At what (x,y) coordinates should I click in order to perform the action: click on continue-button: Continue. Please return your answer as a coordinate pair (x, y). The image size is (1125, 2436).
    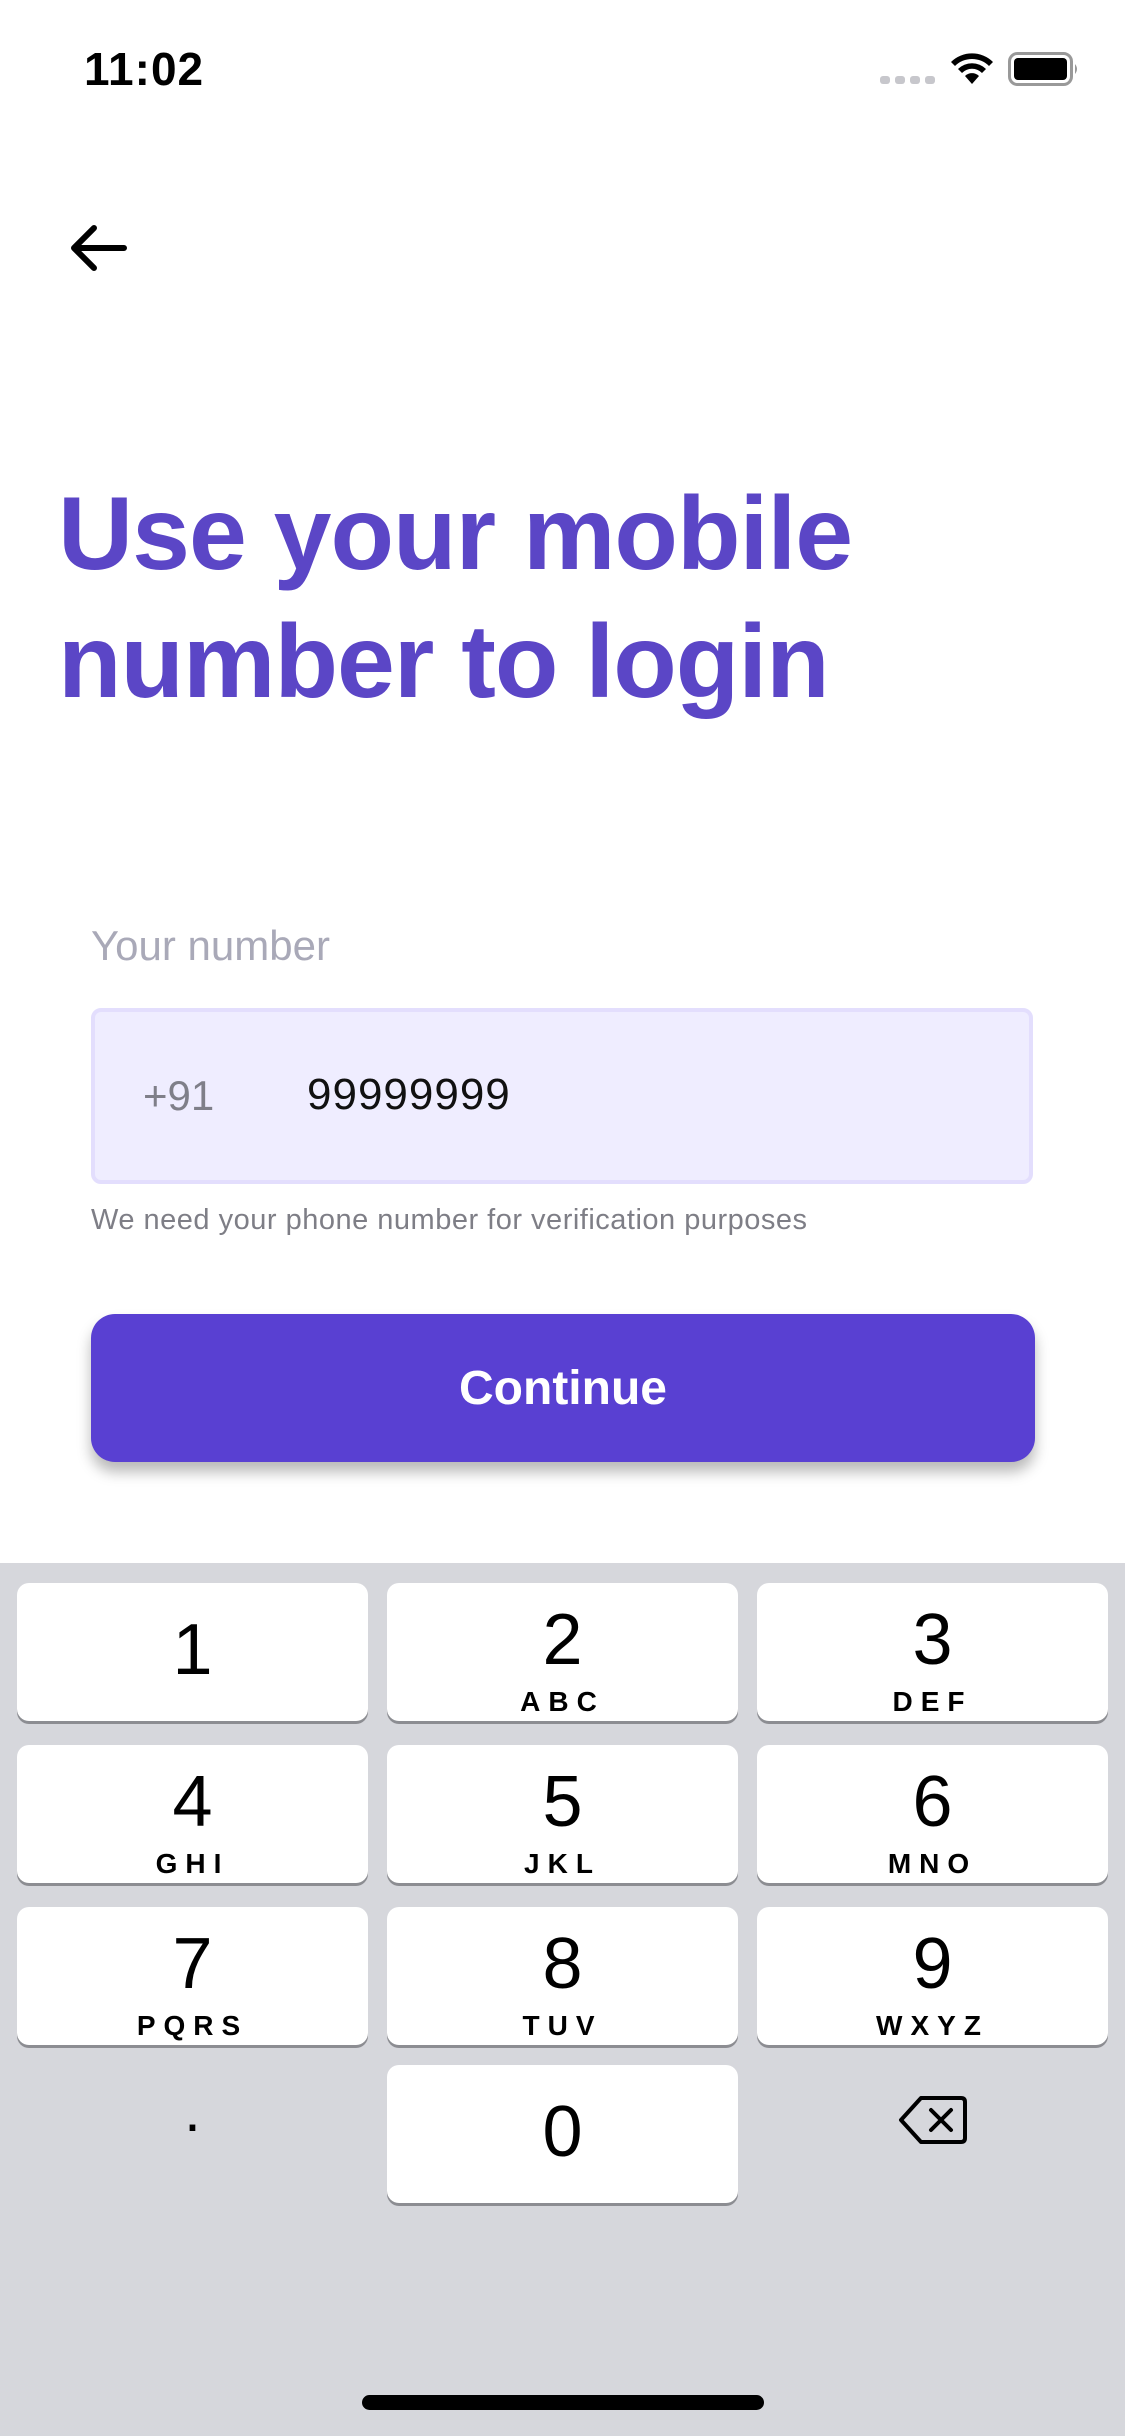
    Looking at the image, I should click on (563, 1388).